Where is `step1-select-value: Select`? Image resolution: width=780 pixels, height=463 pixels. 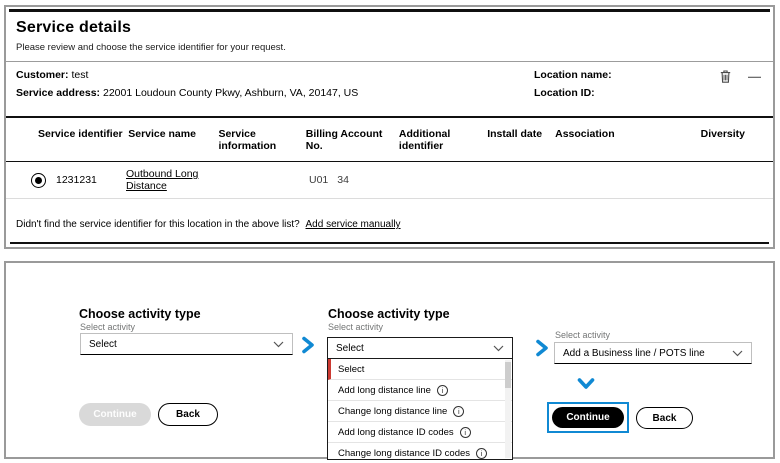
step1-select-value: Select is located at coordinates (103, 344).